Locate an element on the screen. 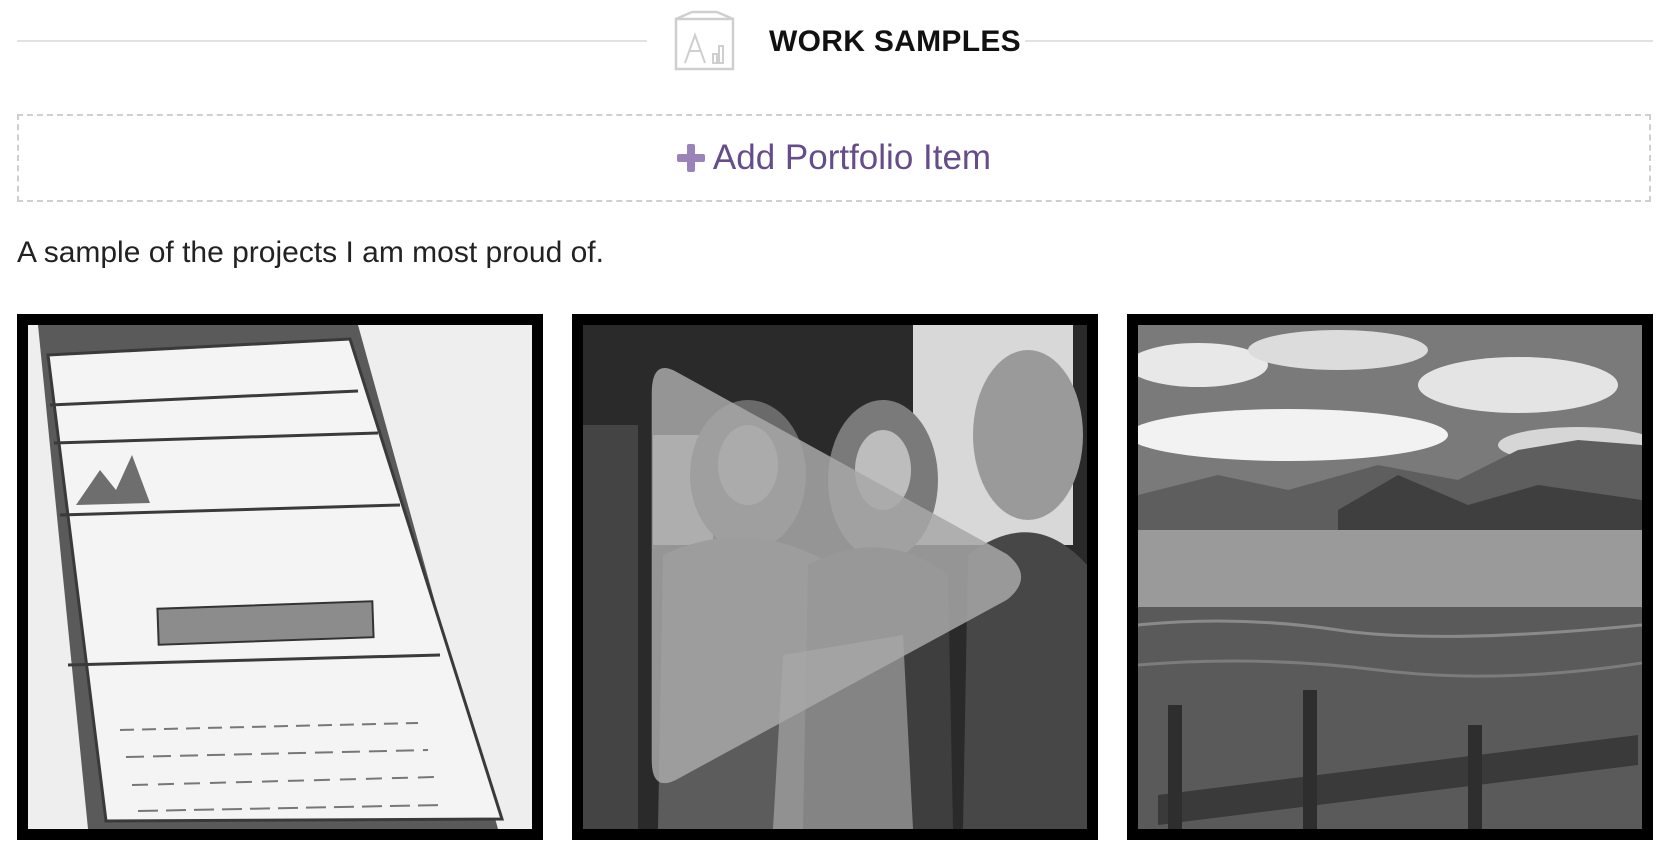 Image resolution: width=1670 pixels, height=860 pixels. plus-icon is located at coordinates (690, 158).